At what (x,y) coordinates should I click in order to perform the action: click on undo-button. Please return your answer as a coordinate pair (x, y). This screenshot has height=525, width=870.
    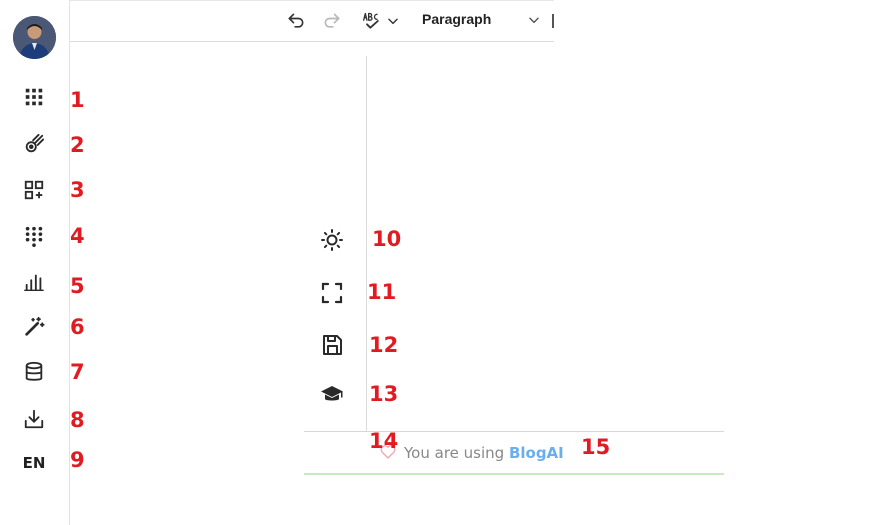
    Looking at the image, I should click on (296, 21).